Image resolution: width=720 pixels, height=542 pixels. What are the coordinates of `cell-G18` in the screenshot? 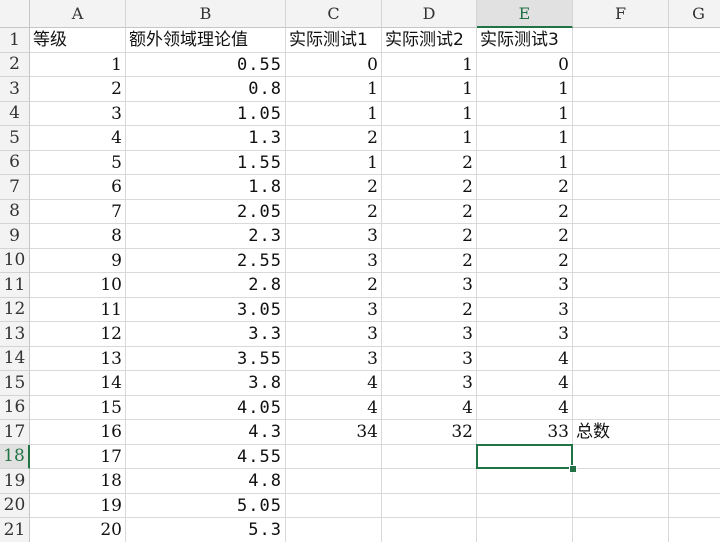 It's located at (694, 457).